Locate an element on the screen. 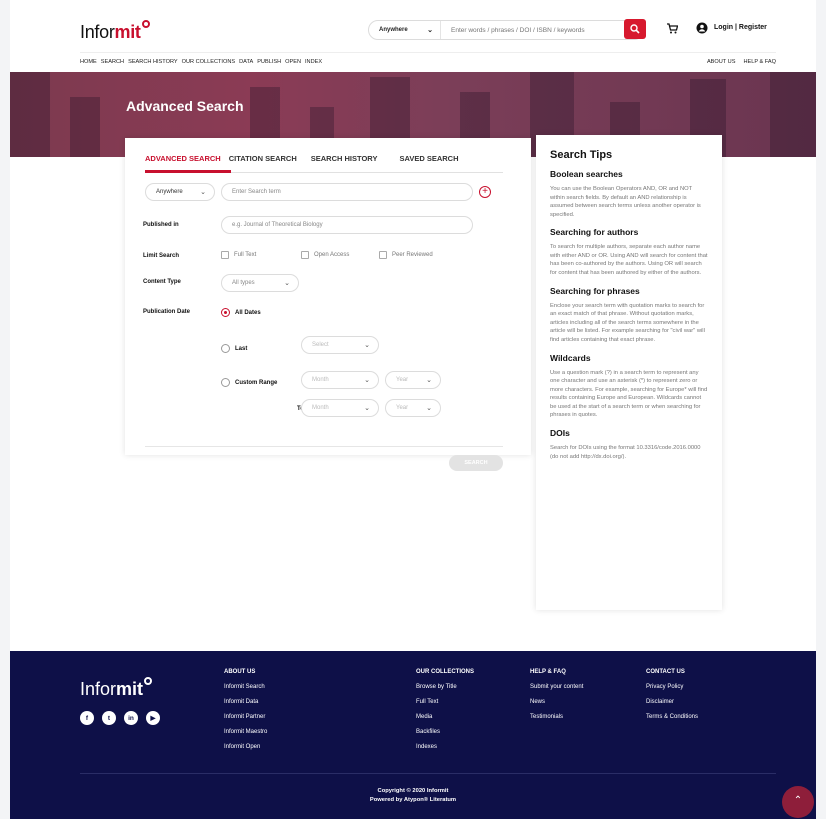 The height and width of the screenshot is (819, 826). search-icon is located at coordinates (635, 29).